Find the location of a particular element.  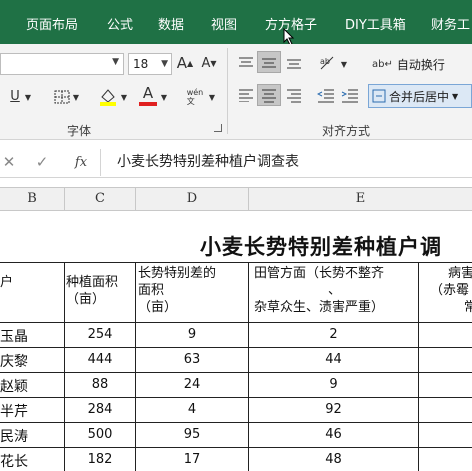

ribbon-tab-bar: 页面布局 公式 数据 视图 方方格子 DIY工具箱 财务工 is located at coordinates (236, 23).